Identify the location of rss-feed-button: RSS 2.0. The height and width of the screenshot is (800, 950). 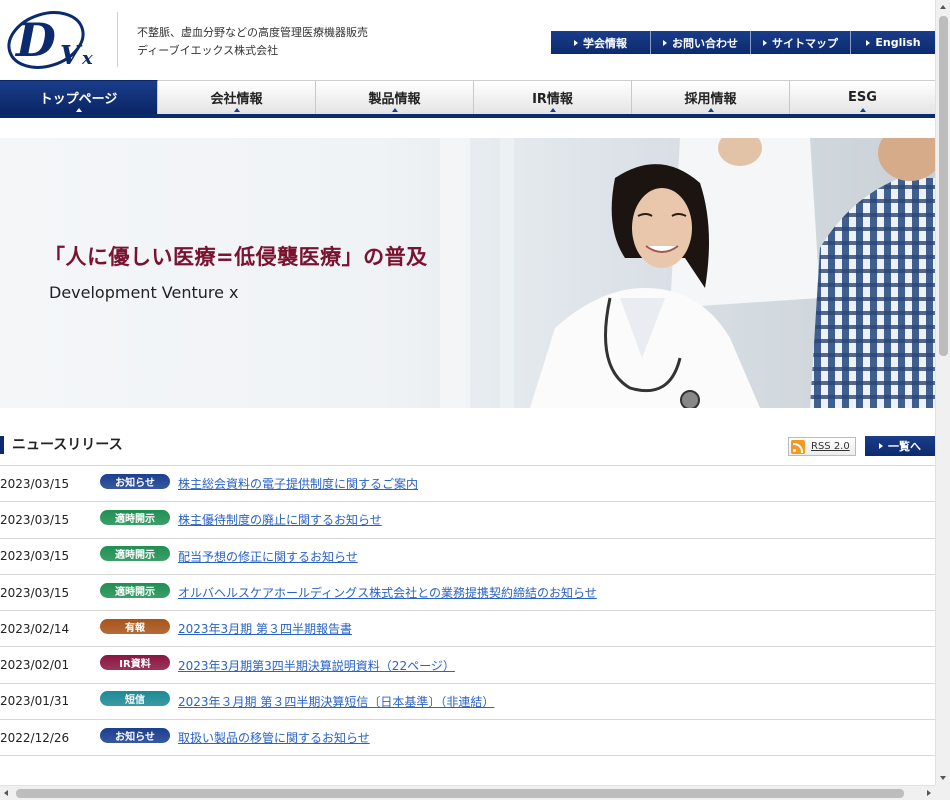
(822, 446).